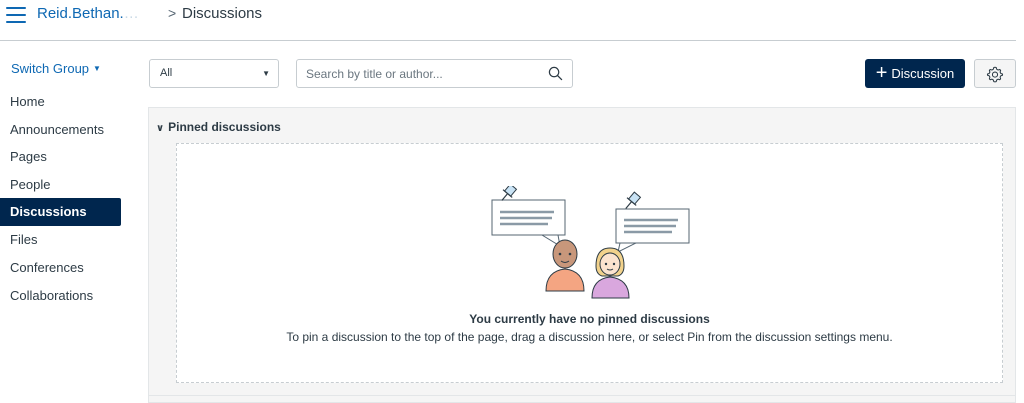 Image resolution: width=1024 pixels, height=403 pixels. What do you see at coordinates (923, 73) in the screenshot?
I see `add-discussion-label: Discussion` at bounding box center [923, 73].